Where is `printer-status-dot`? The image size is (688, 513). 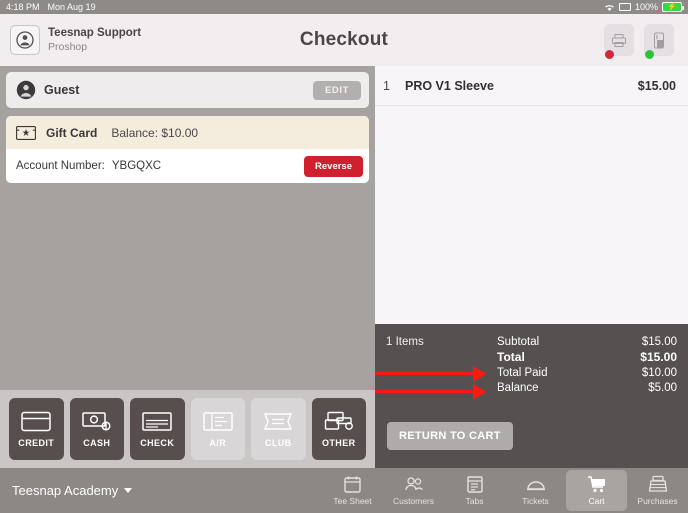 printer-status-dot is located at coordinates (609, 54).